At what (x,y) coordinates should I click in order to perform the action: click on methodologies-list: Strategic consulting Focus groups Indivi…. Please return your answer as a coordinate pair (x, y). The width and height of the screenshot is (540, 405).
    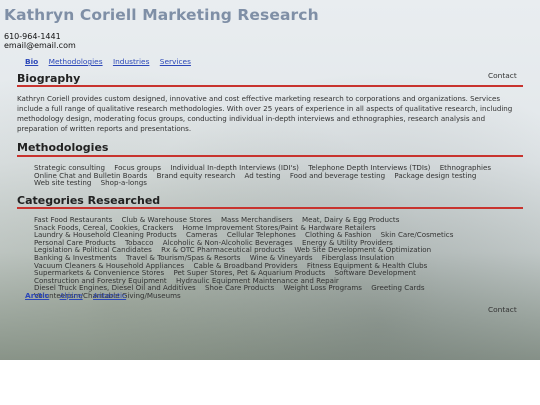
    Looking at the image, I should click on (274, 175).